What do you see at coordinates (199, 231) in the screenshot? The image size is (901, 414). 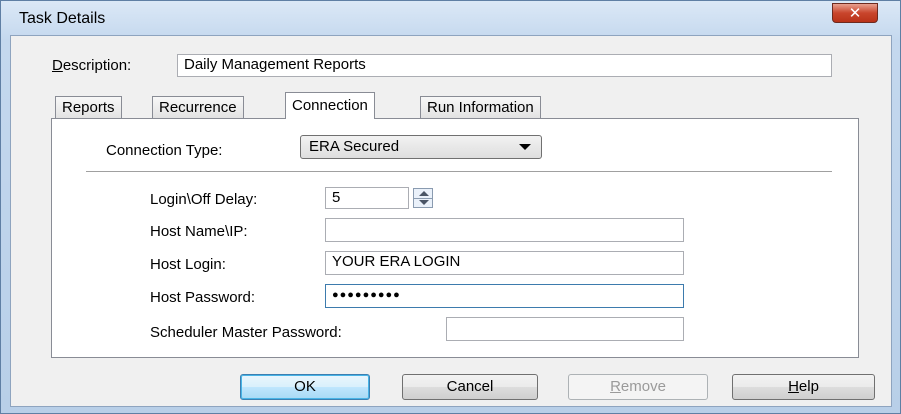 I see `host-name-label: Host Name\IP:` at bounding box center [199, 231].